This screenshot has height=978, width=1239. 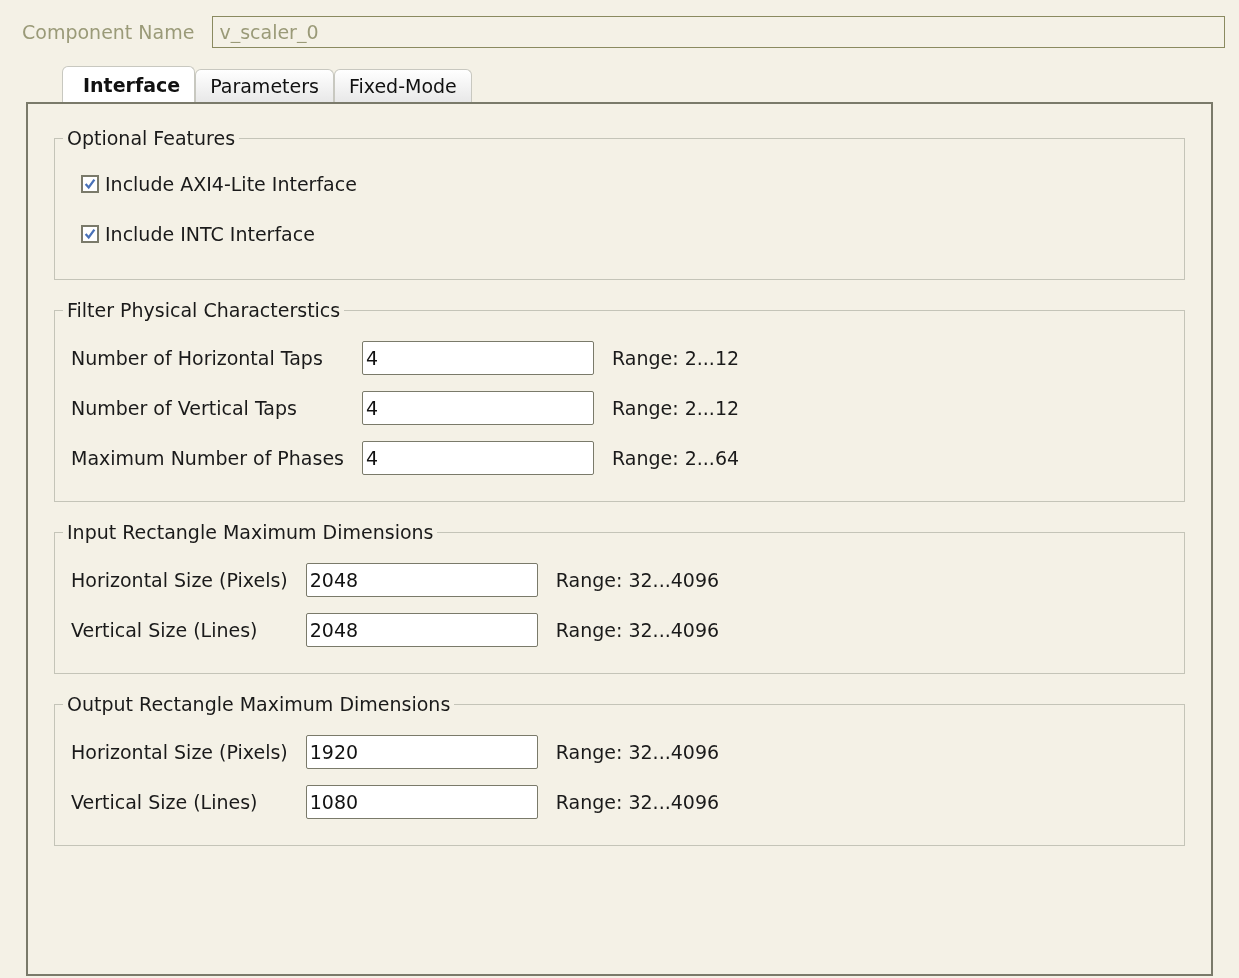 I want to click on input-field: 1080, so click(x=421, y=802).